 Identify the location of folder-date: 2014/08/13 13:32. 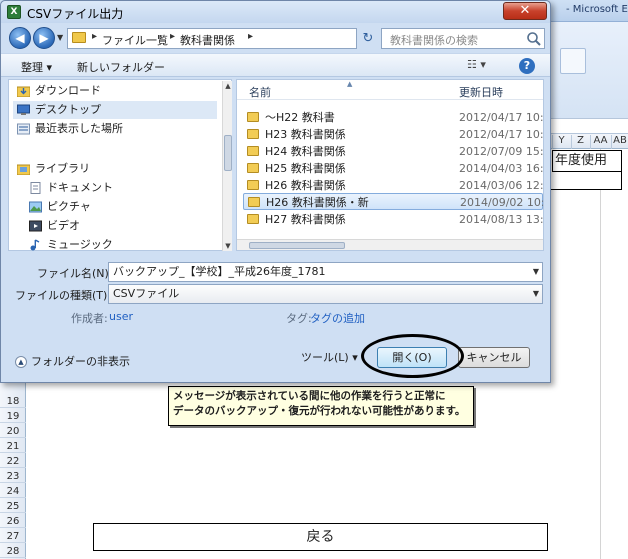
(501, 219).